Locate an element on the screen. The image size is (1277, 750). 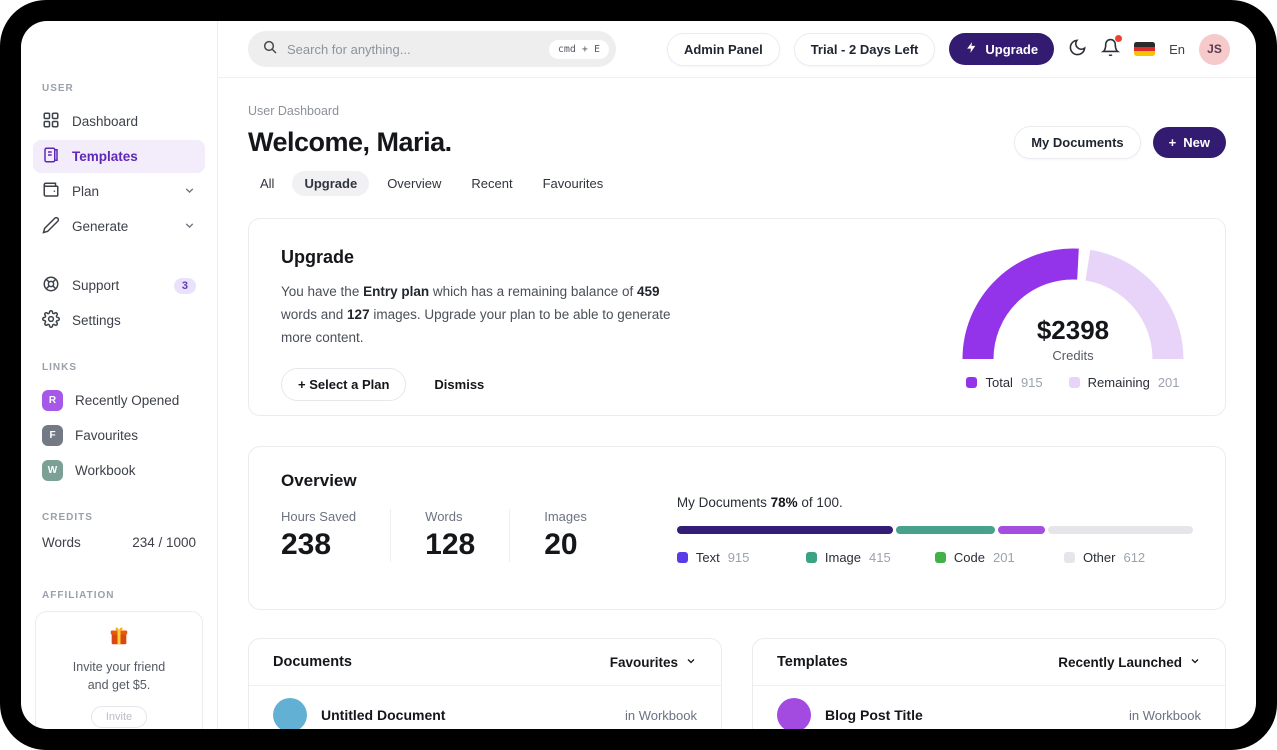
search-bar: cmd + E is located at coordinates (432, 49).